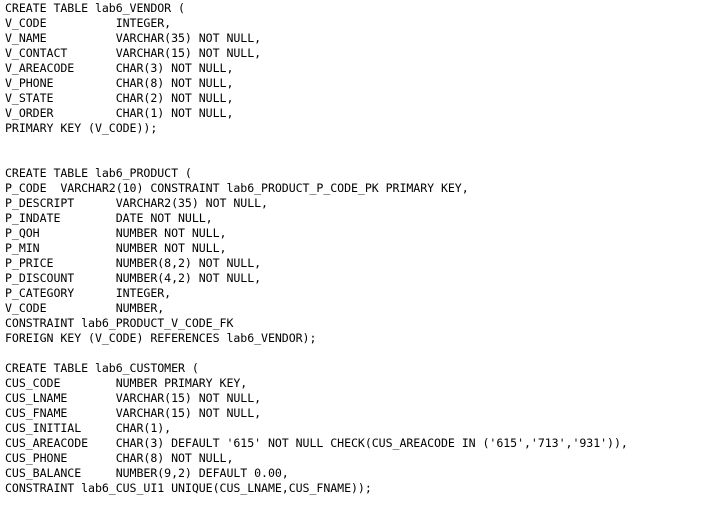 Image resolution: width=716 pixels, height=523 pixels. What do you see at coordinates (136, 203) in the screenshot?
I see `code-line: P_DESCRIPT VARCHAR2(35) NOT NULL,` at bounding box center [136, 203].